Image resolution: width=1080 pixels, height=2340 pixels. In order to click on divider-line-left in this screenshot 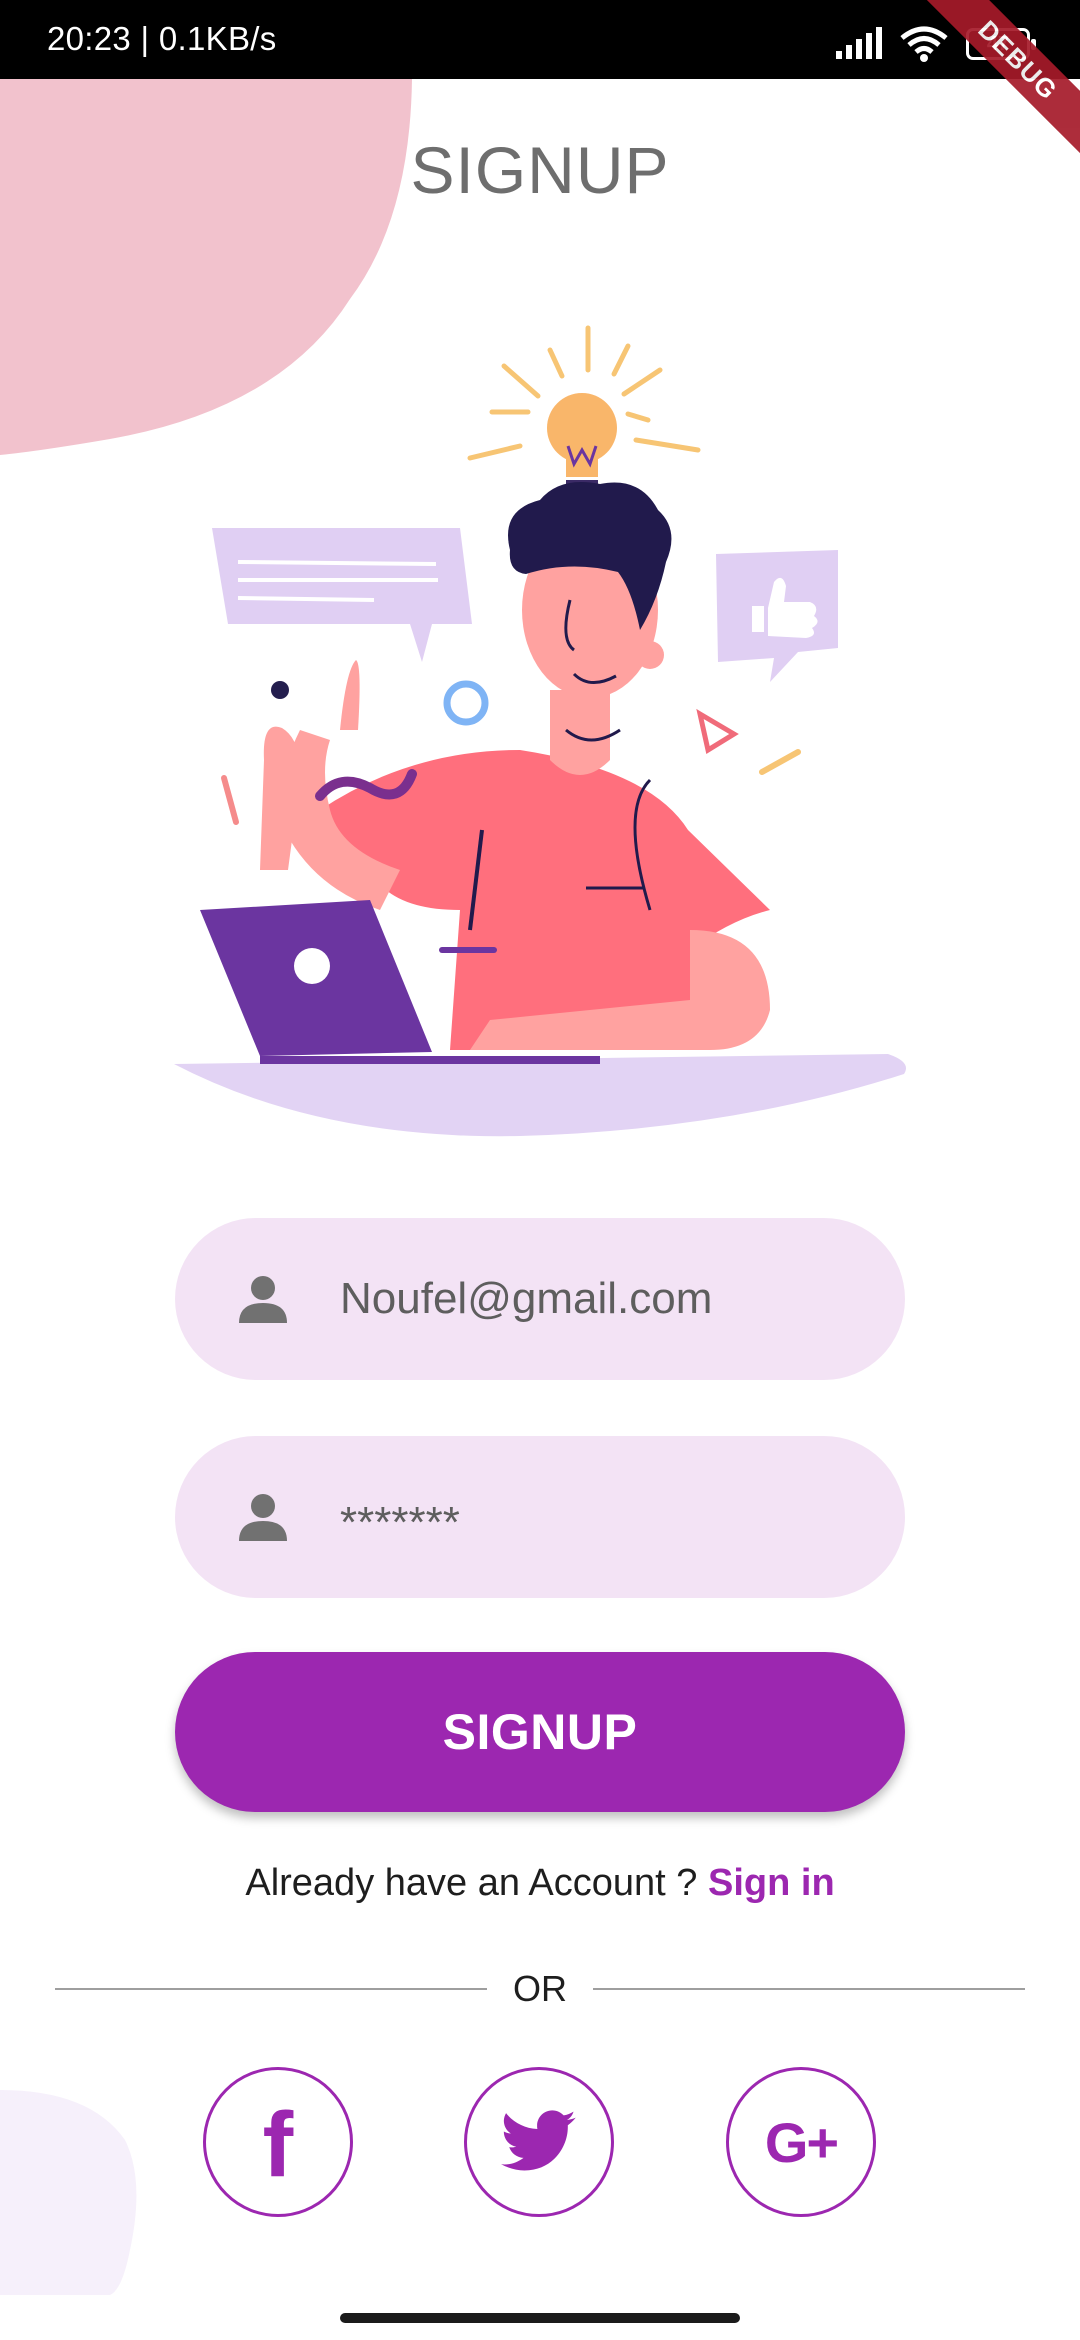, I will do `click(271, 1989)`.